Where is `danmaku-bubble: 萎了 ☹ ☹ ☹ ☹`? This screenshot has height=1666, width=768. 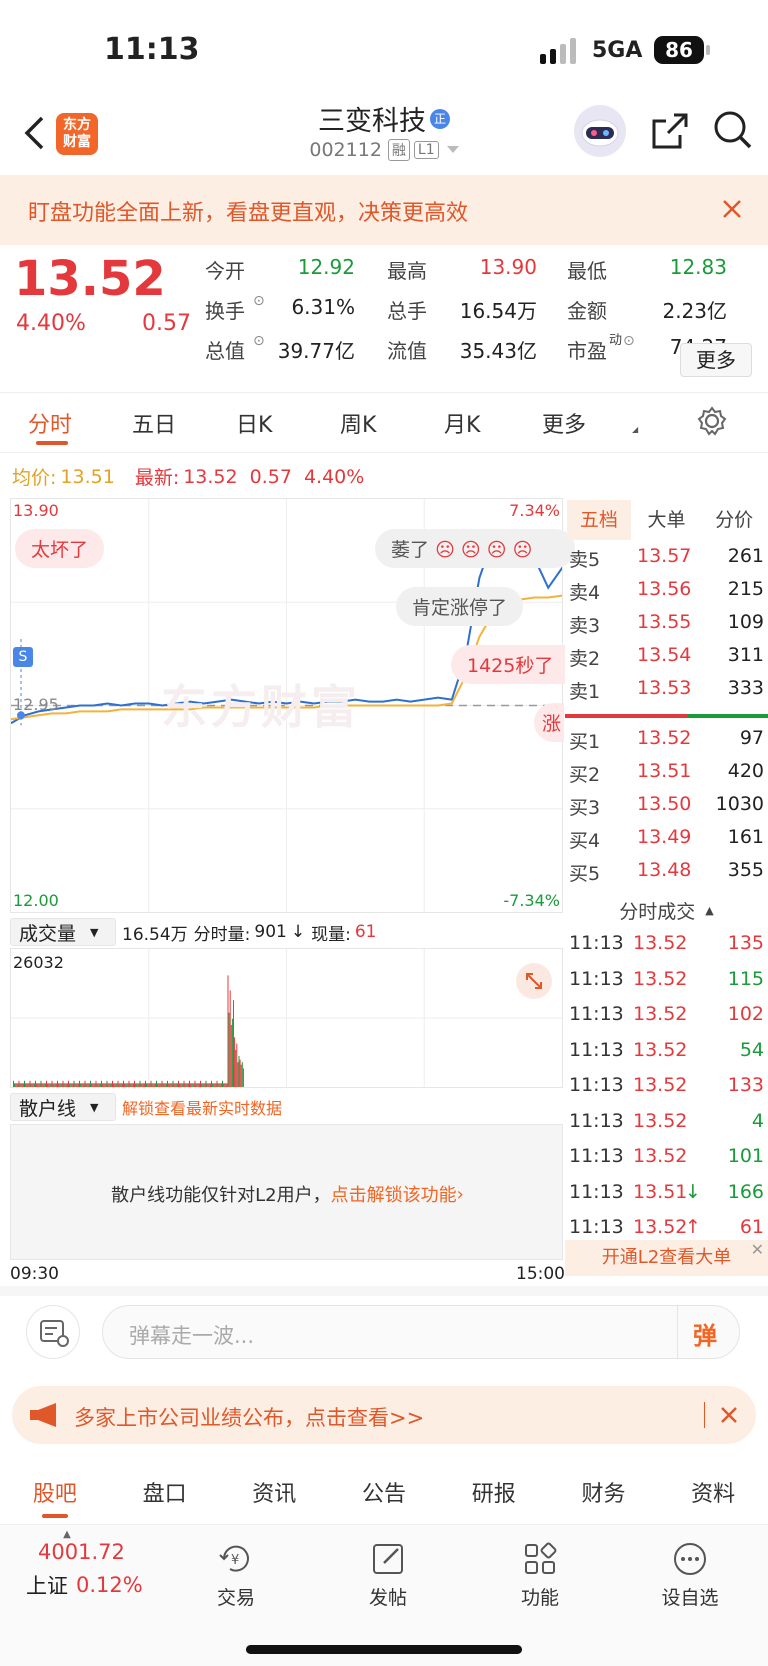 danmaku-bubble: 萎了 ☹ ☹ ☹ ☹ is located at coordinates (475, 548).